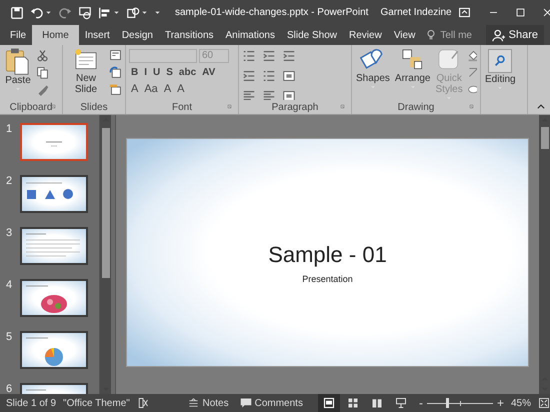 The width and height of the screenshot is (550, 412). What do you see at coordinates (187, 73) in the screenshot?
I see `format-button: abc` at bounding box center [187, 73].